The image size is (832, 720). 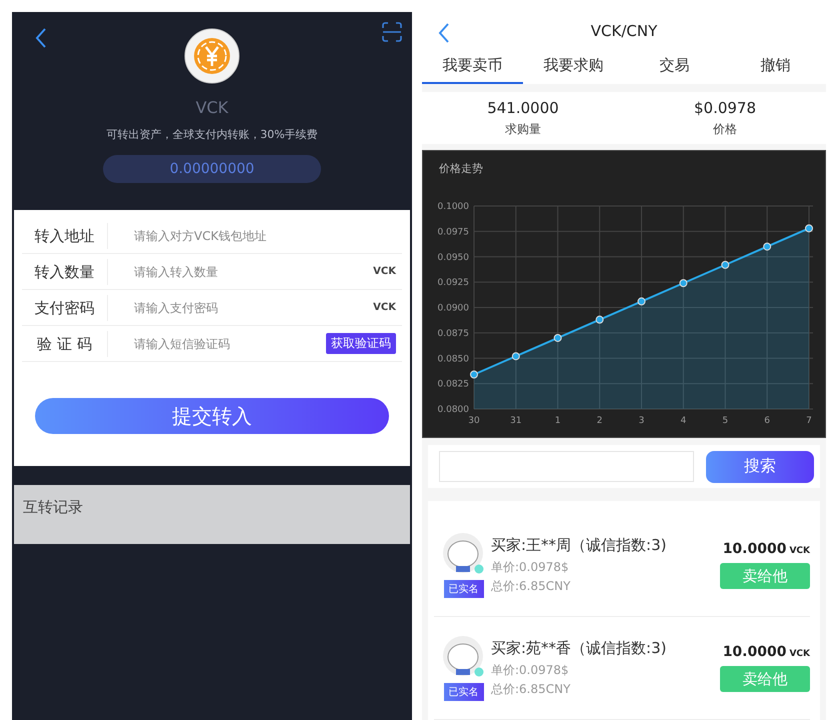 I want to click on field-label: 验 证 码, so click(x=65, y=343).